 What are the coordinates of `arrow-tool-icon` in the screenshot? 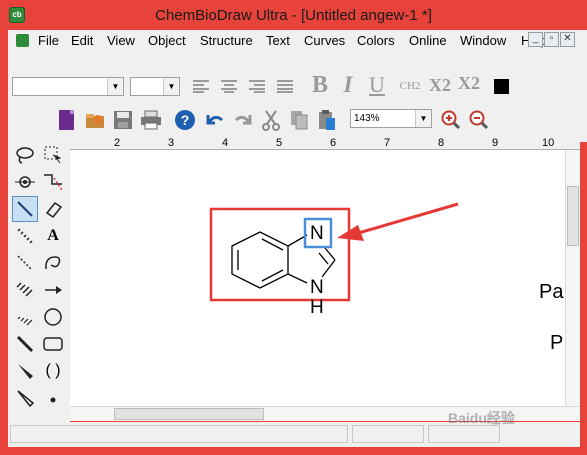 It's located at (53, 290).